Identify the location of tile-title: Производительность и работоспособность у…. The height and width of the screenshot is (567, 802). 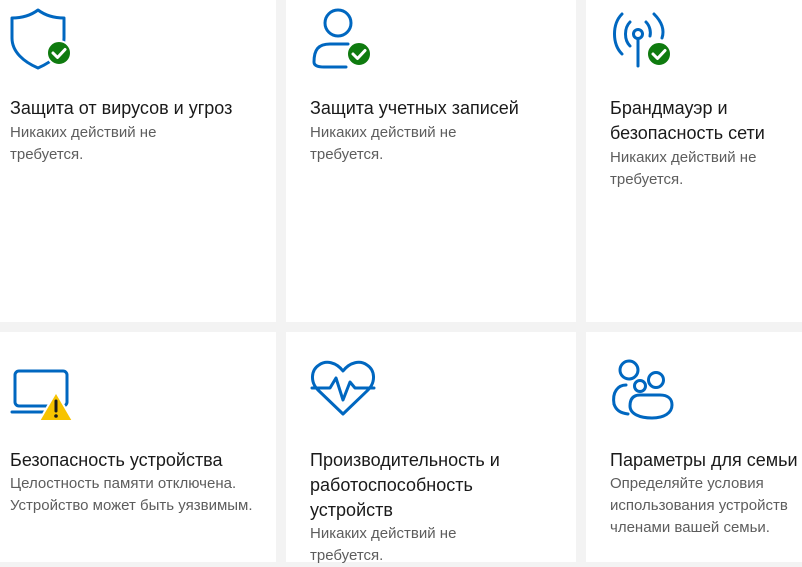
(405, 485).